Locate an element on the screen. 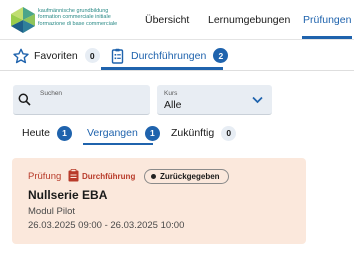 This screenshot has height=254, width=354. active-nav-indicator is located at coordinates (327, 37).